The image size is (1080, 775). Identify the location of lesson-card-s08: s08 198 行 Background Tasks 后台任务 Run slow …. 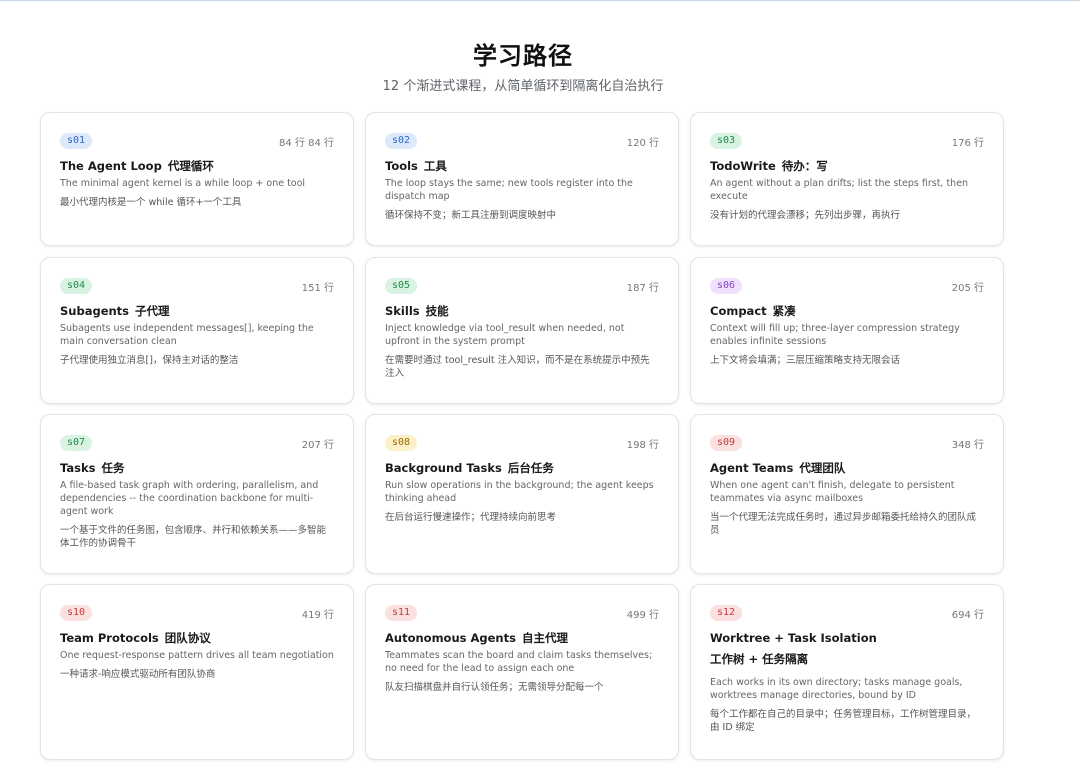
(522, 494).